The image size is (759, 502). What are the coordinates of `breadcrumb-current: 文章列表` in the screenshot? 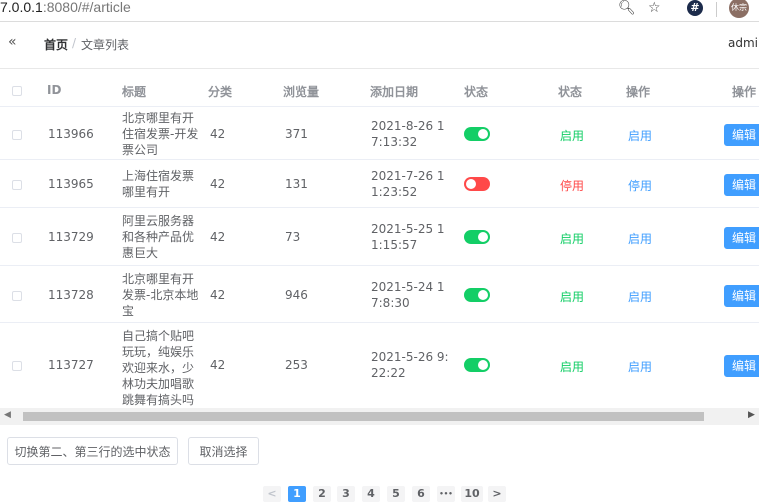 It's located at (105, 45).